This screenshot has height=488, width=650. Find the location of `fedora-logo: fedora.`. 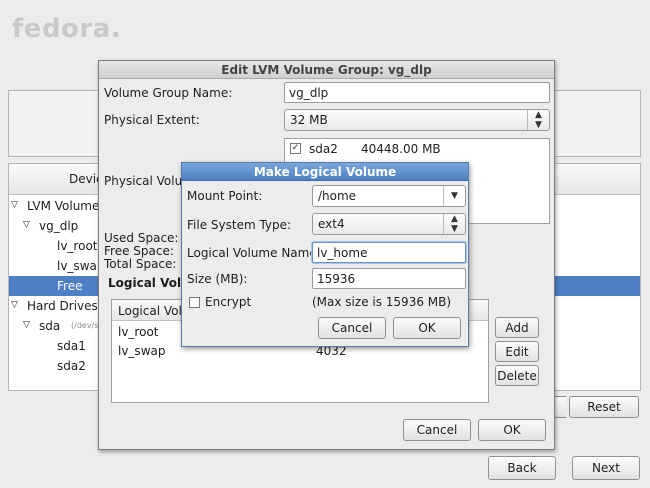

fedora-logo: fedora. is located at coordinates (67, 29).